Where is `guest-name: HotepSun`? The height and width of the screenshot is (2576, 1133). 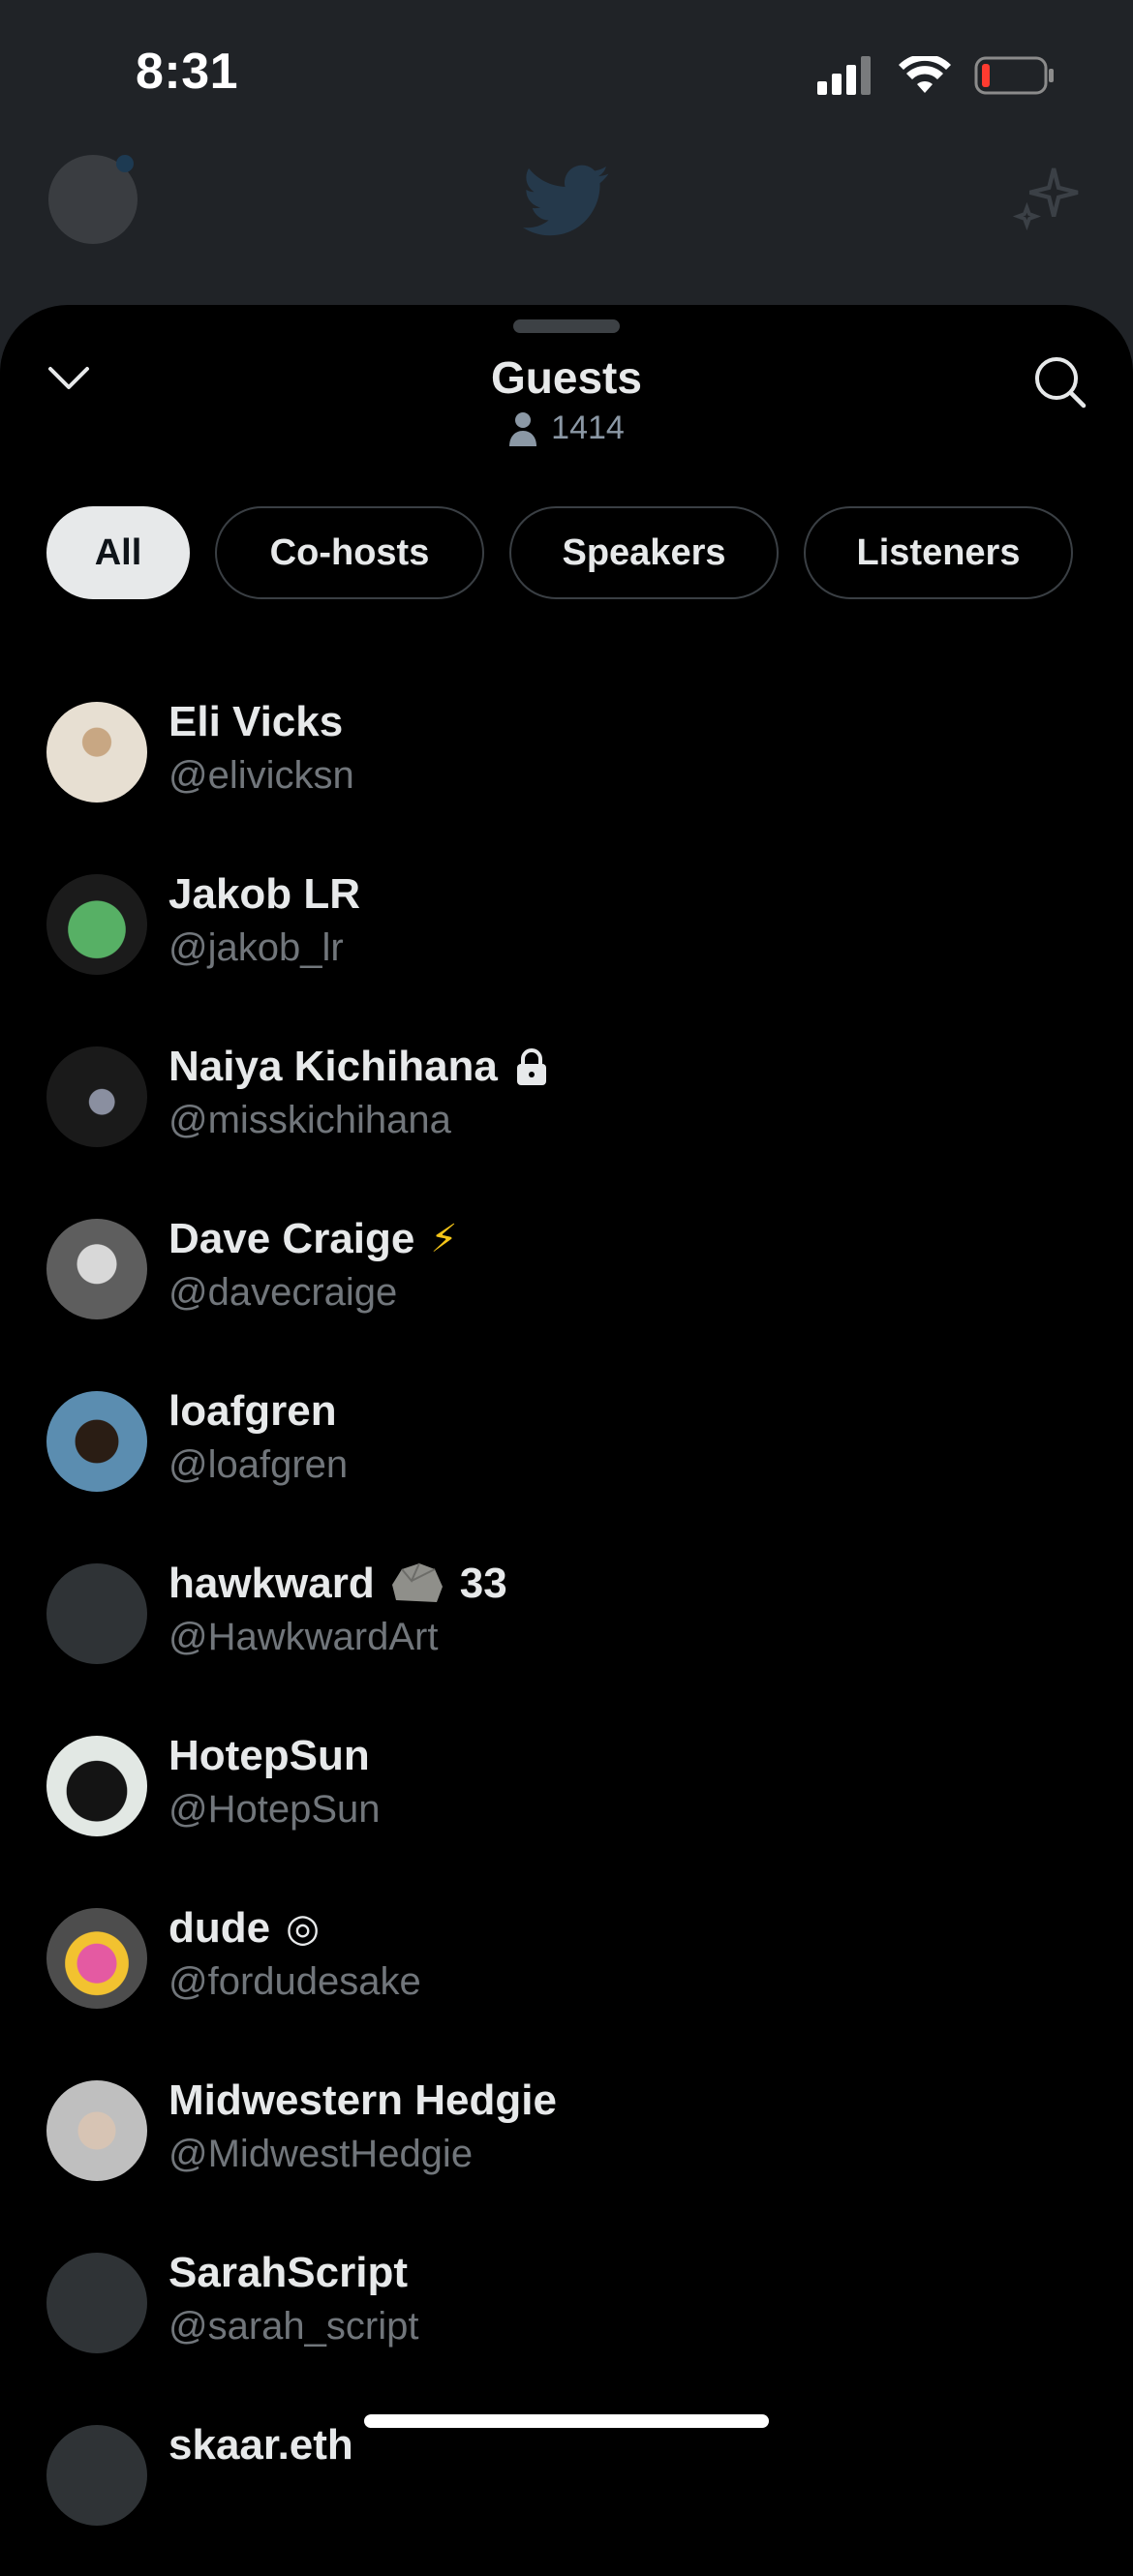
guest-name: HotepSun is located at coordinates (269, 1755).